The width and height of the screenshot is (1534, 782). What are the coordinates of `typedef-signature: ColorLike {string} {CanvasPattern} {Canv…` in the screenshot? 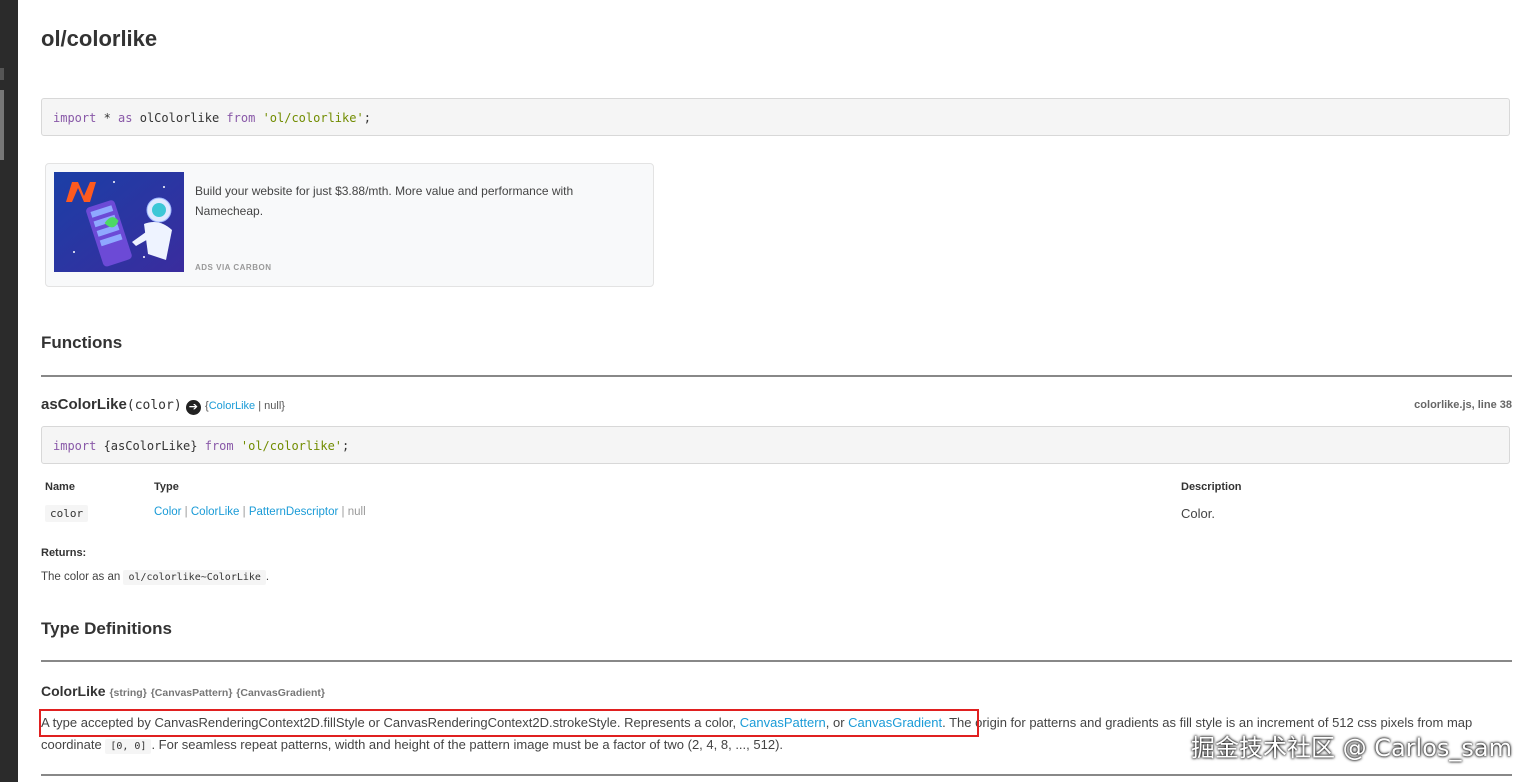 It's located at (183, 691).